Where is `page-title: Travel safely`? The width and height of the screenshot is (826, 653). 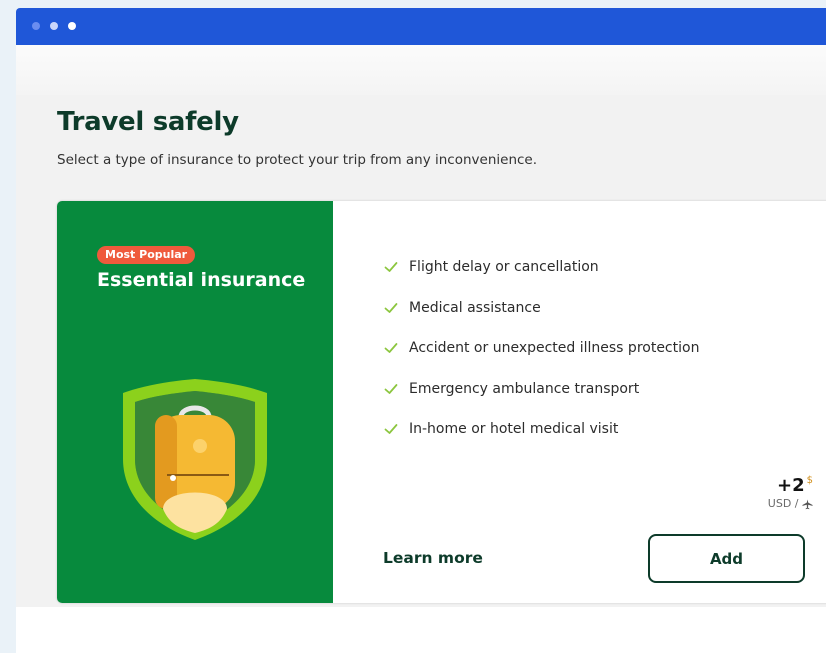 page-title: Travel safely is located at coordinates (148, 122).